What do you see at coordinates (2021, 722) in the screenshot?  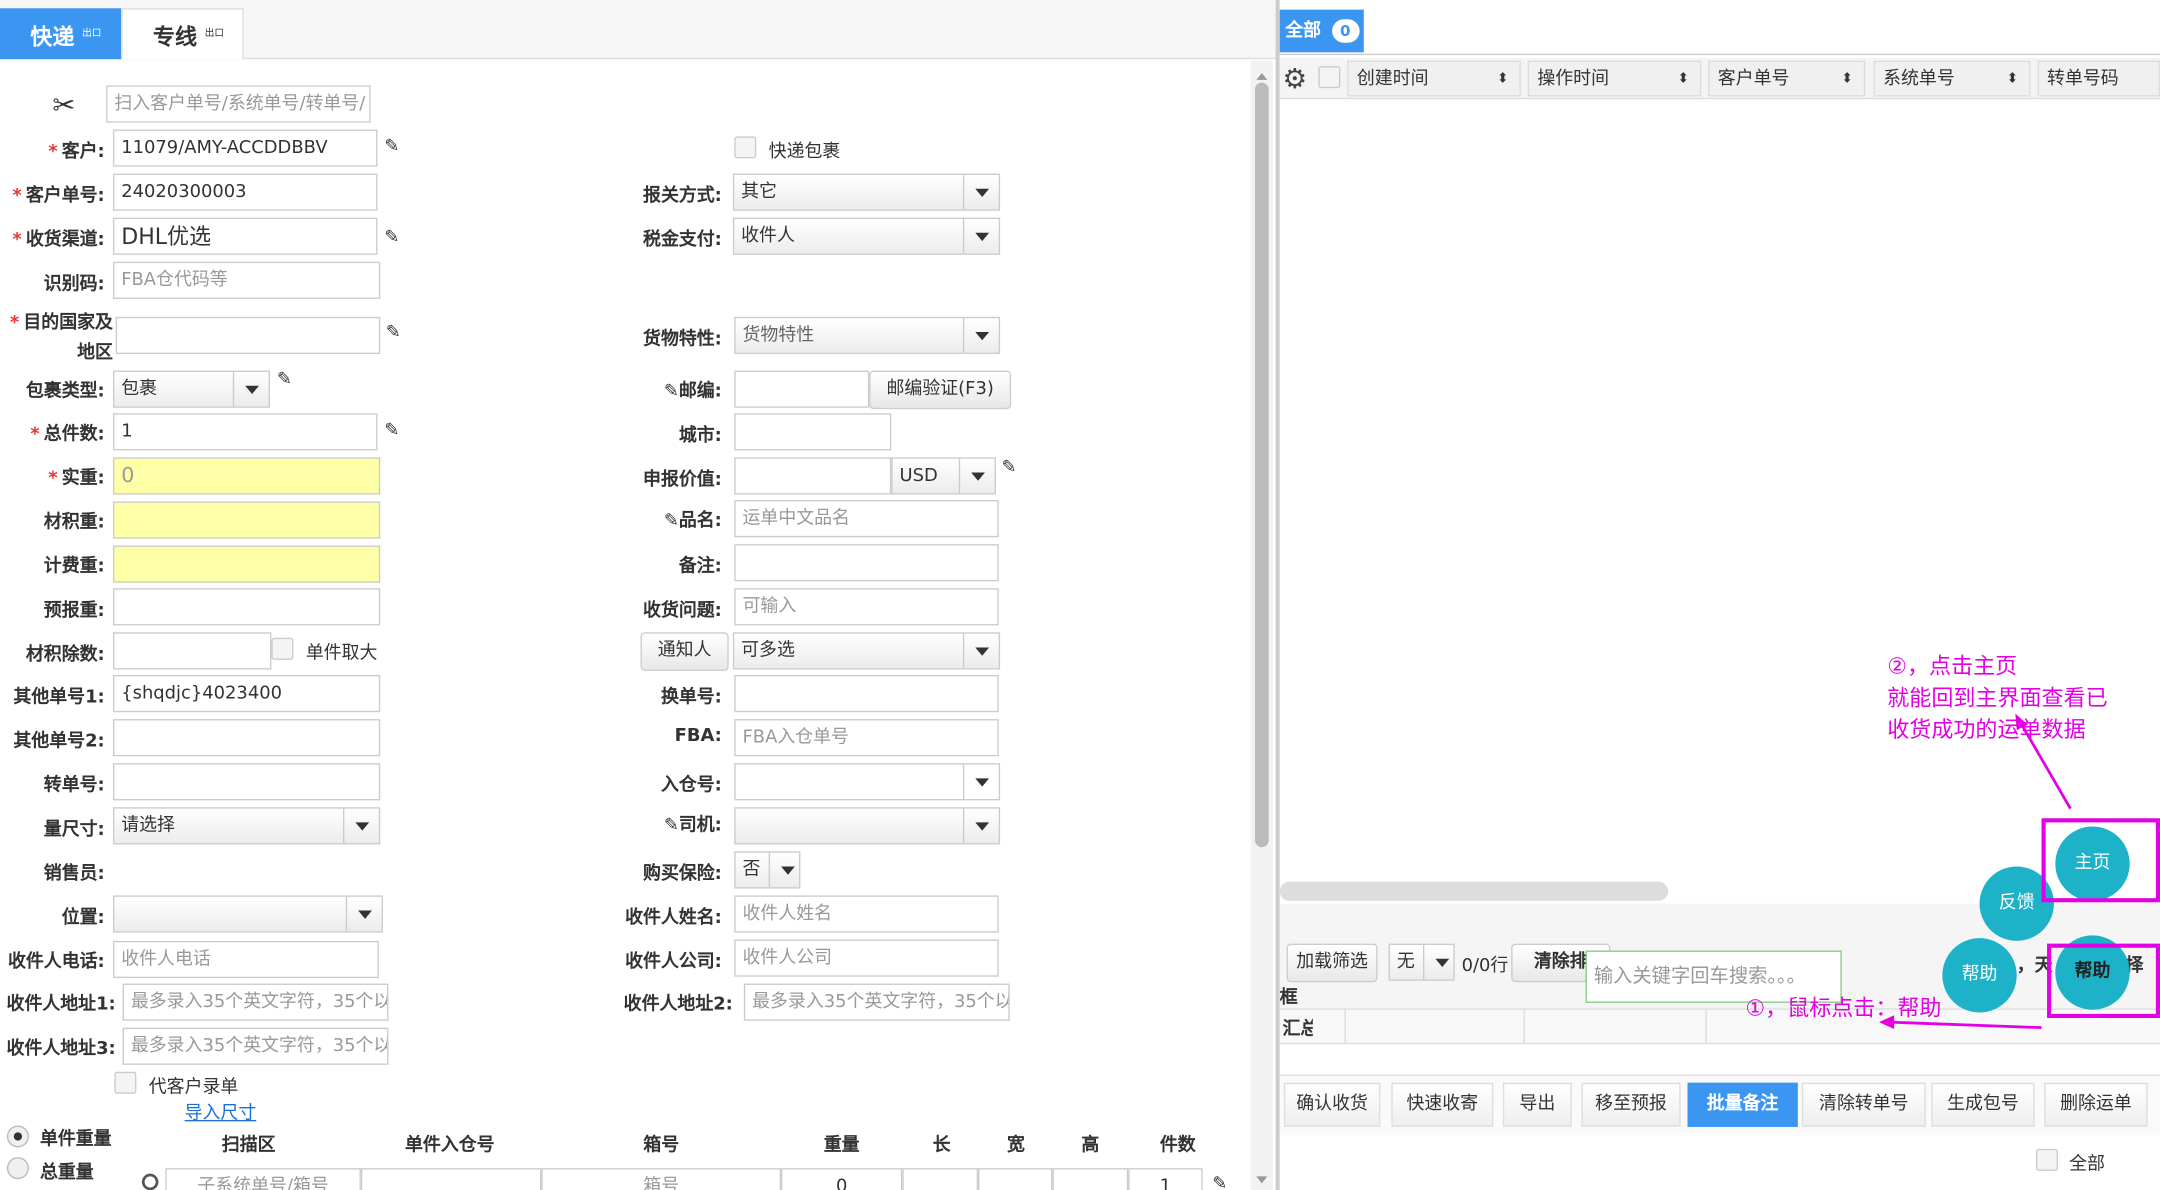 I see `arrow-head-step2` at bounding box center [2021, 722].